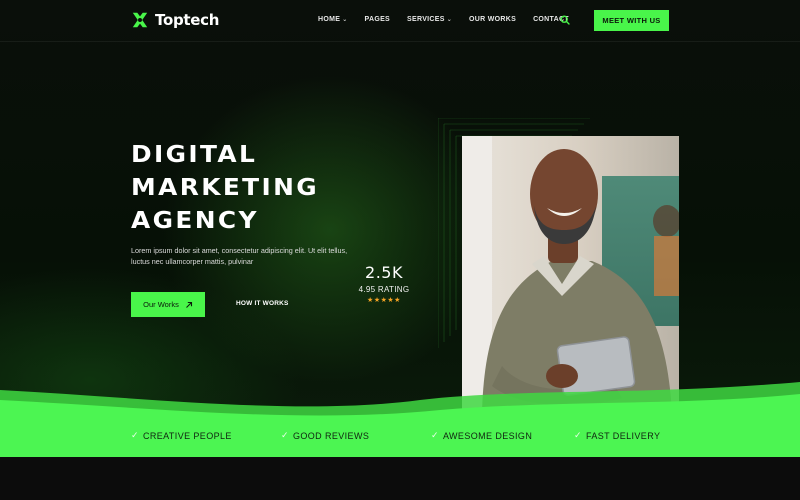 The height and width of the screenshot is (500, 800). I want to click on brand-logo: Toptech, so click(175, 20).